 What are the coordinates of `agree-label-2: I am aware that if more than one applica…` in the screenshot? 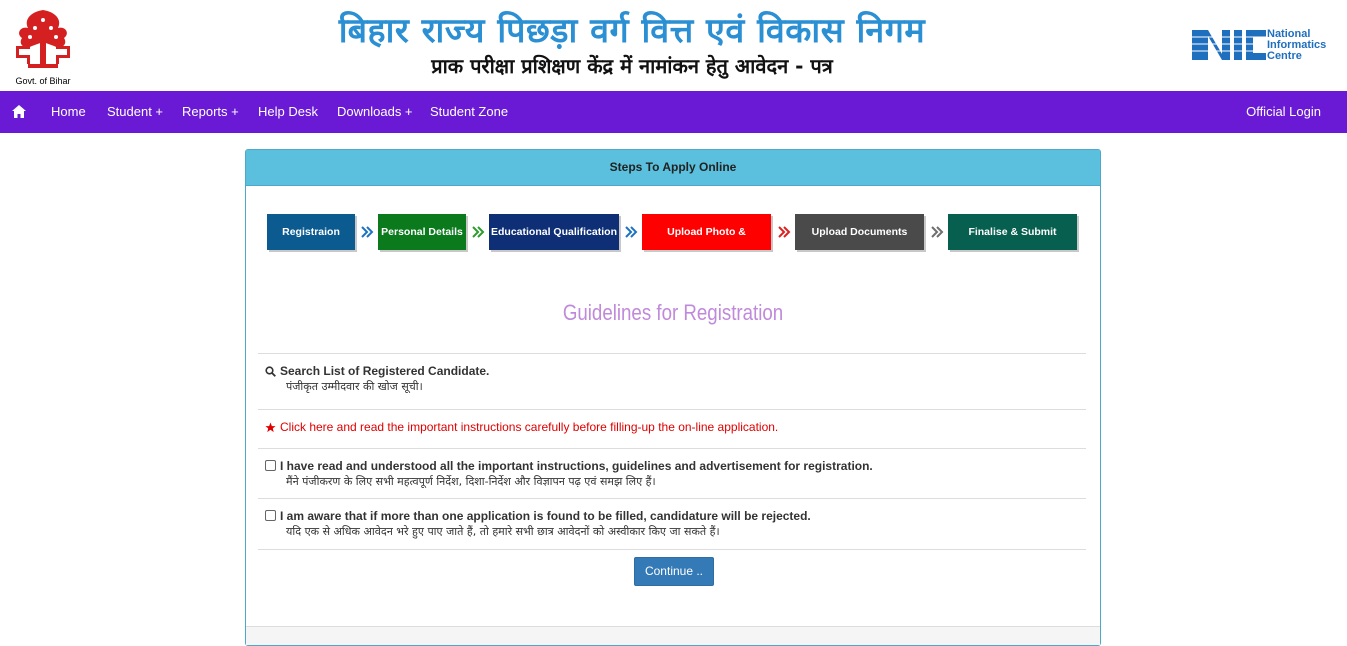 It's located at (545, 516).